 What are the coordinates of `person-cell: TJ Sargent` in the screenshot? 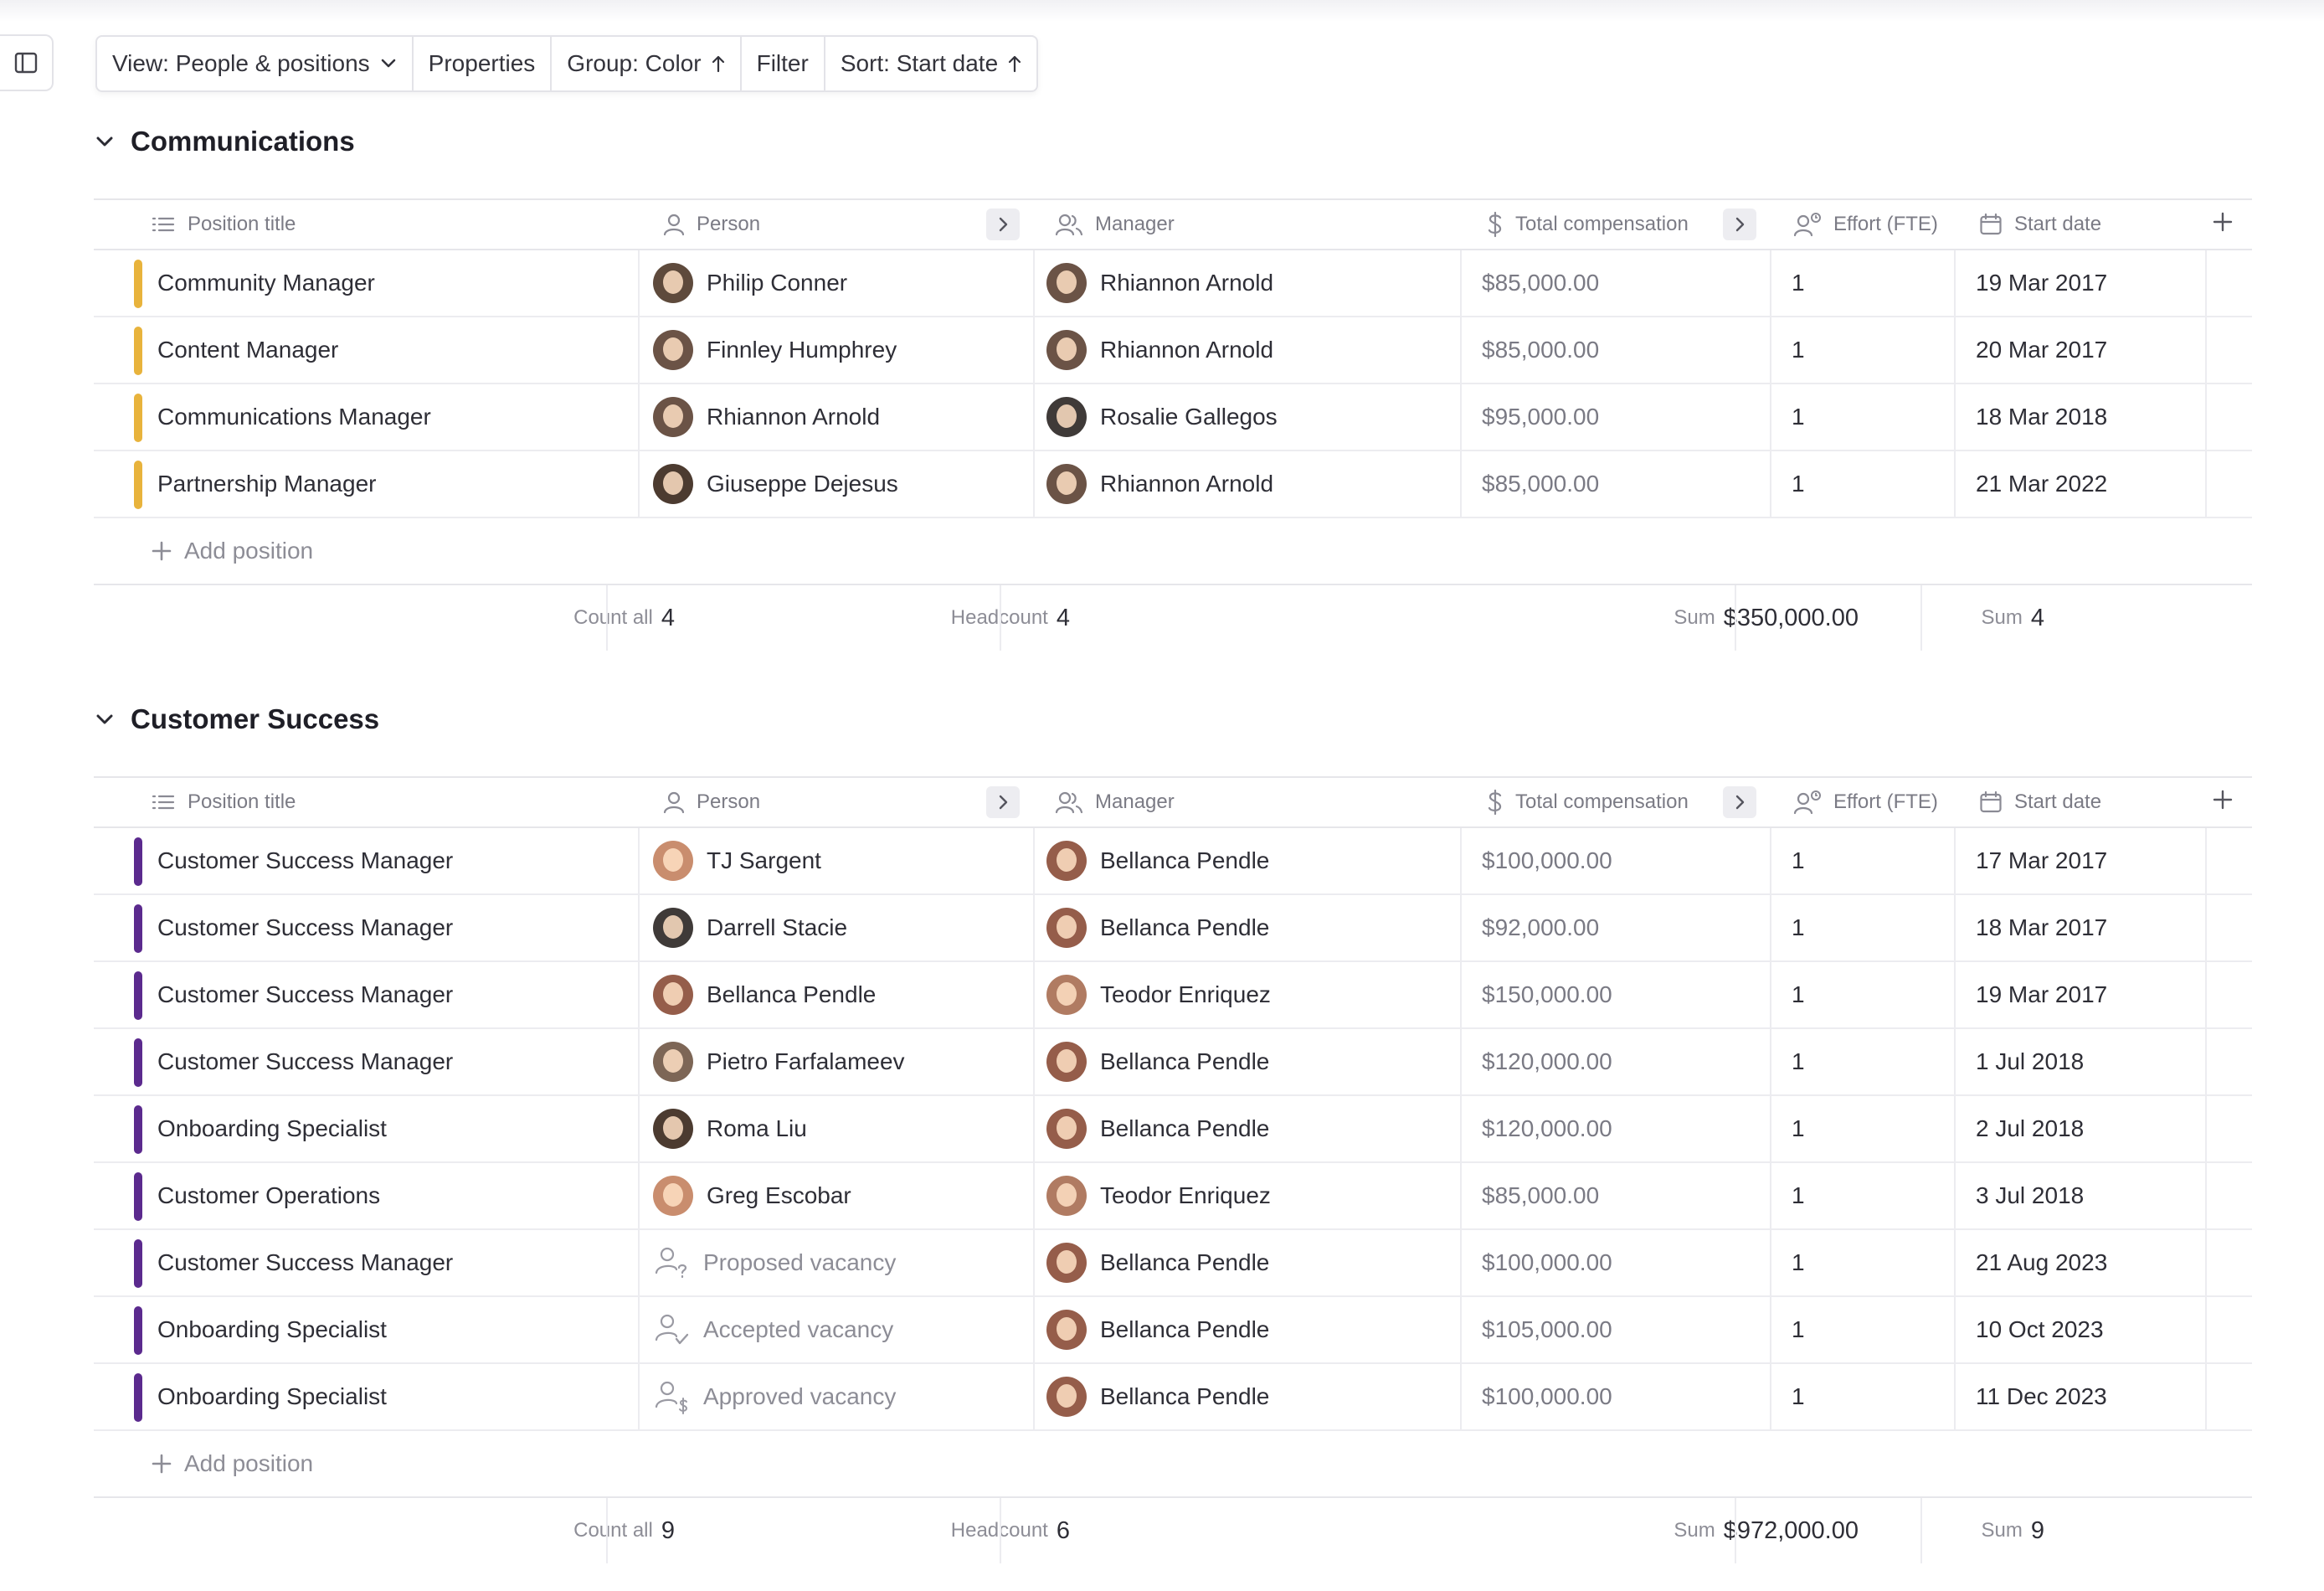 It's located at (737, 860).